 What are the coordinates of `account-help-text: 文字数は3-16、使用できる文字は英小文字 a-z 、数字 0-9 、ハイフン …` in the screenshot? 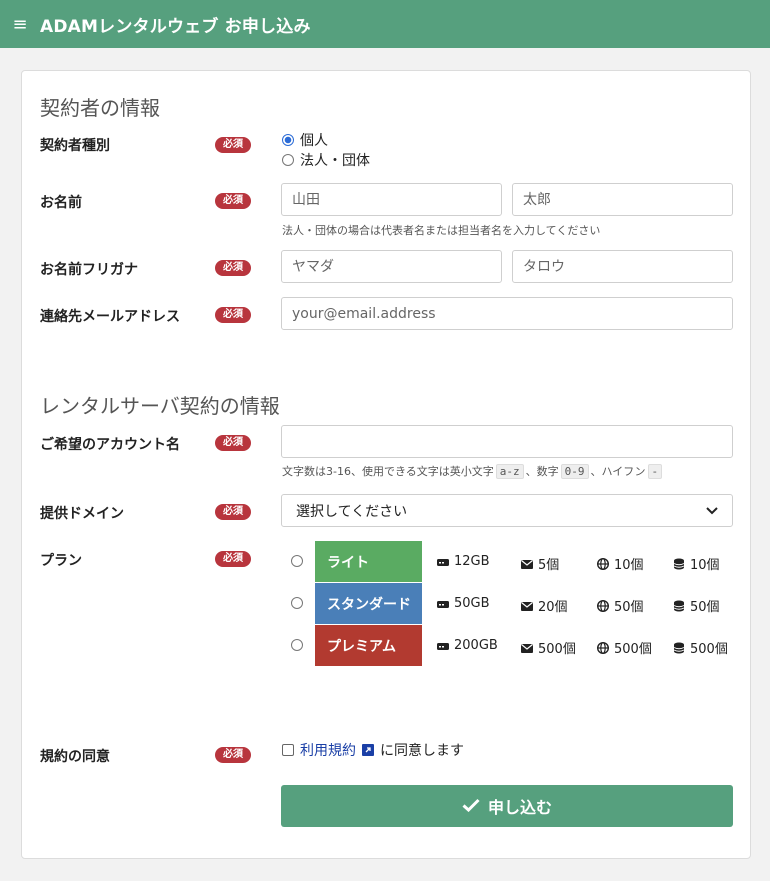 It's located at (472, 471).